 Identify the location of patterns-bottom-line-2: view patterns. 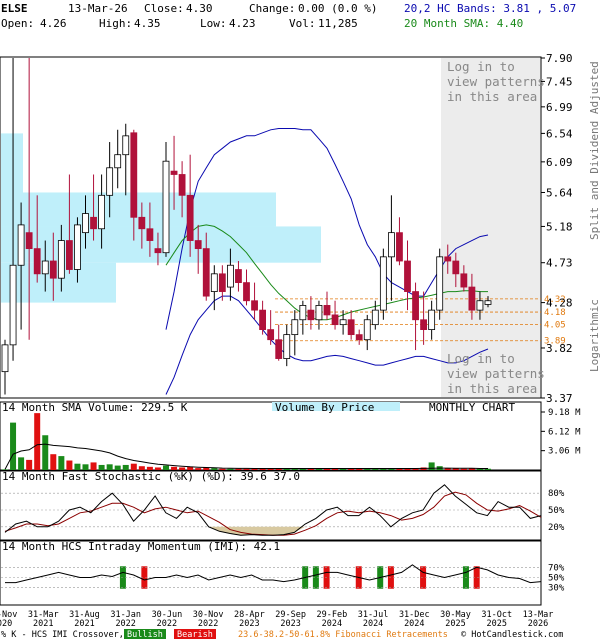
(496, 373).